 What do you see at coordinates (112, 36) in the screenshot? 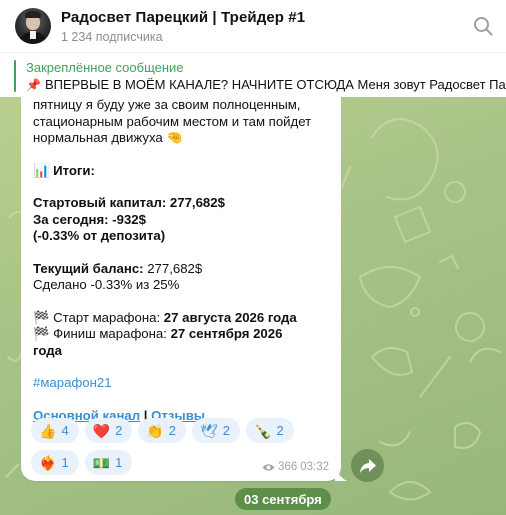
I see `subscriber-count: 1 234 подписчика` at bounding box center [112, 36].